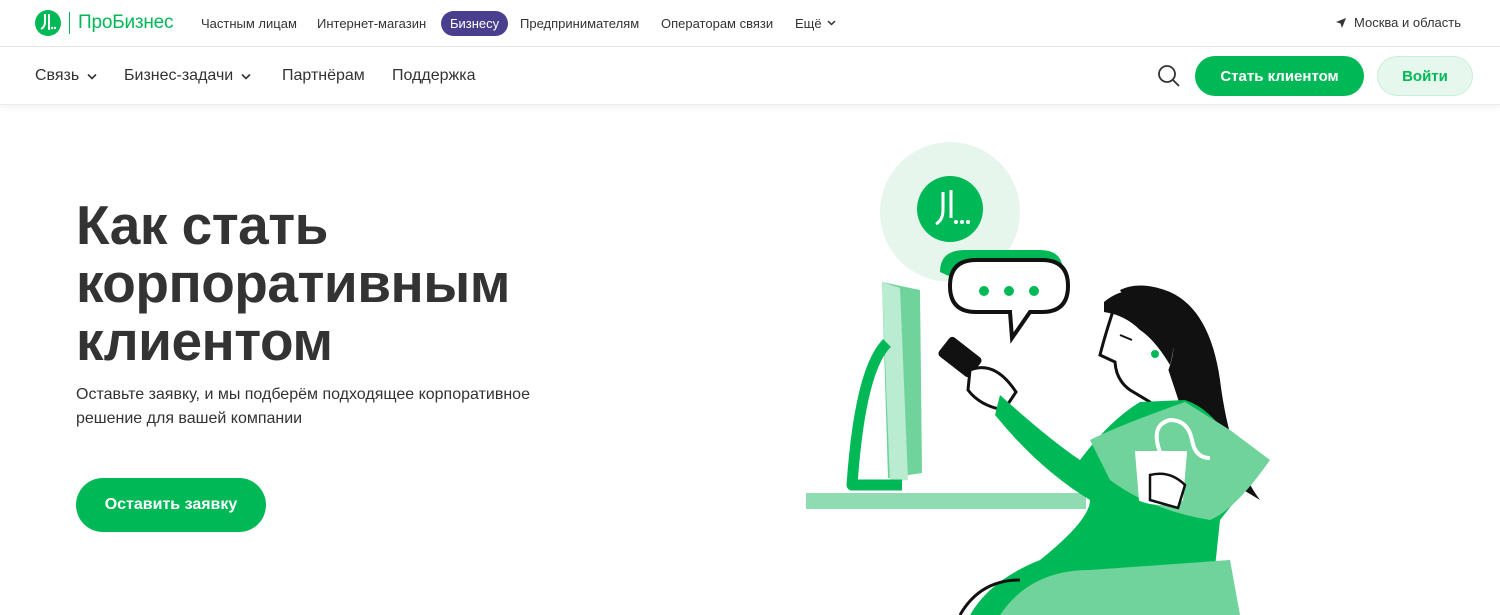 This screenshot has height=615, width=1500. I want to click on brand-name: ПроБизнес, so click(126, 22).